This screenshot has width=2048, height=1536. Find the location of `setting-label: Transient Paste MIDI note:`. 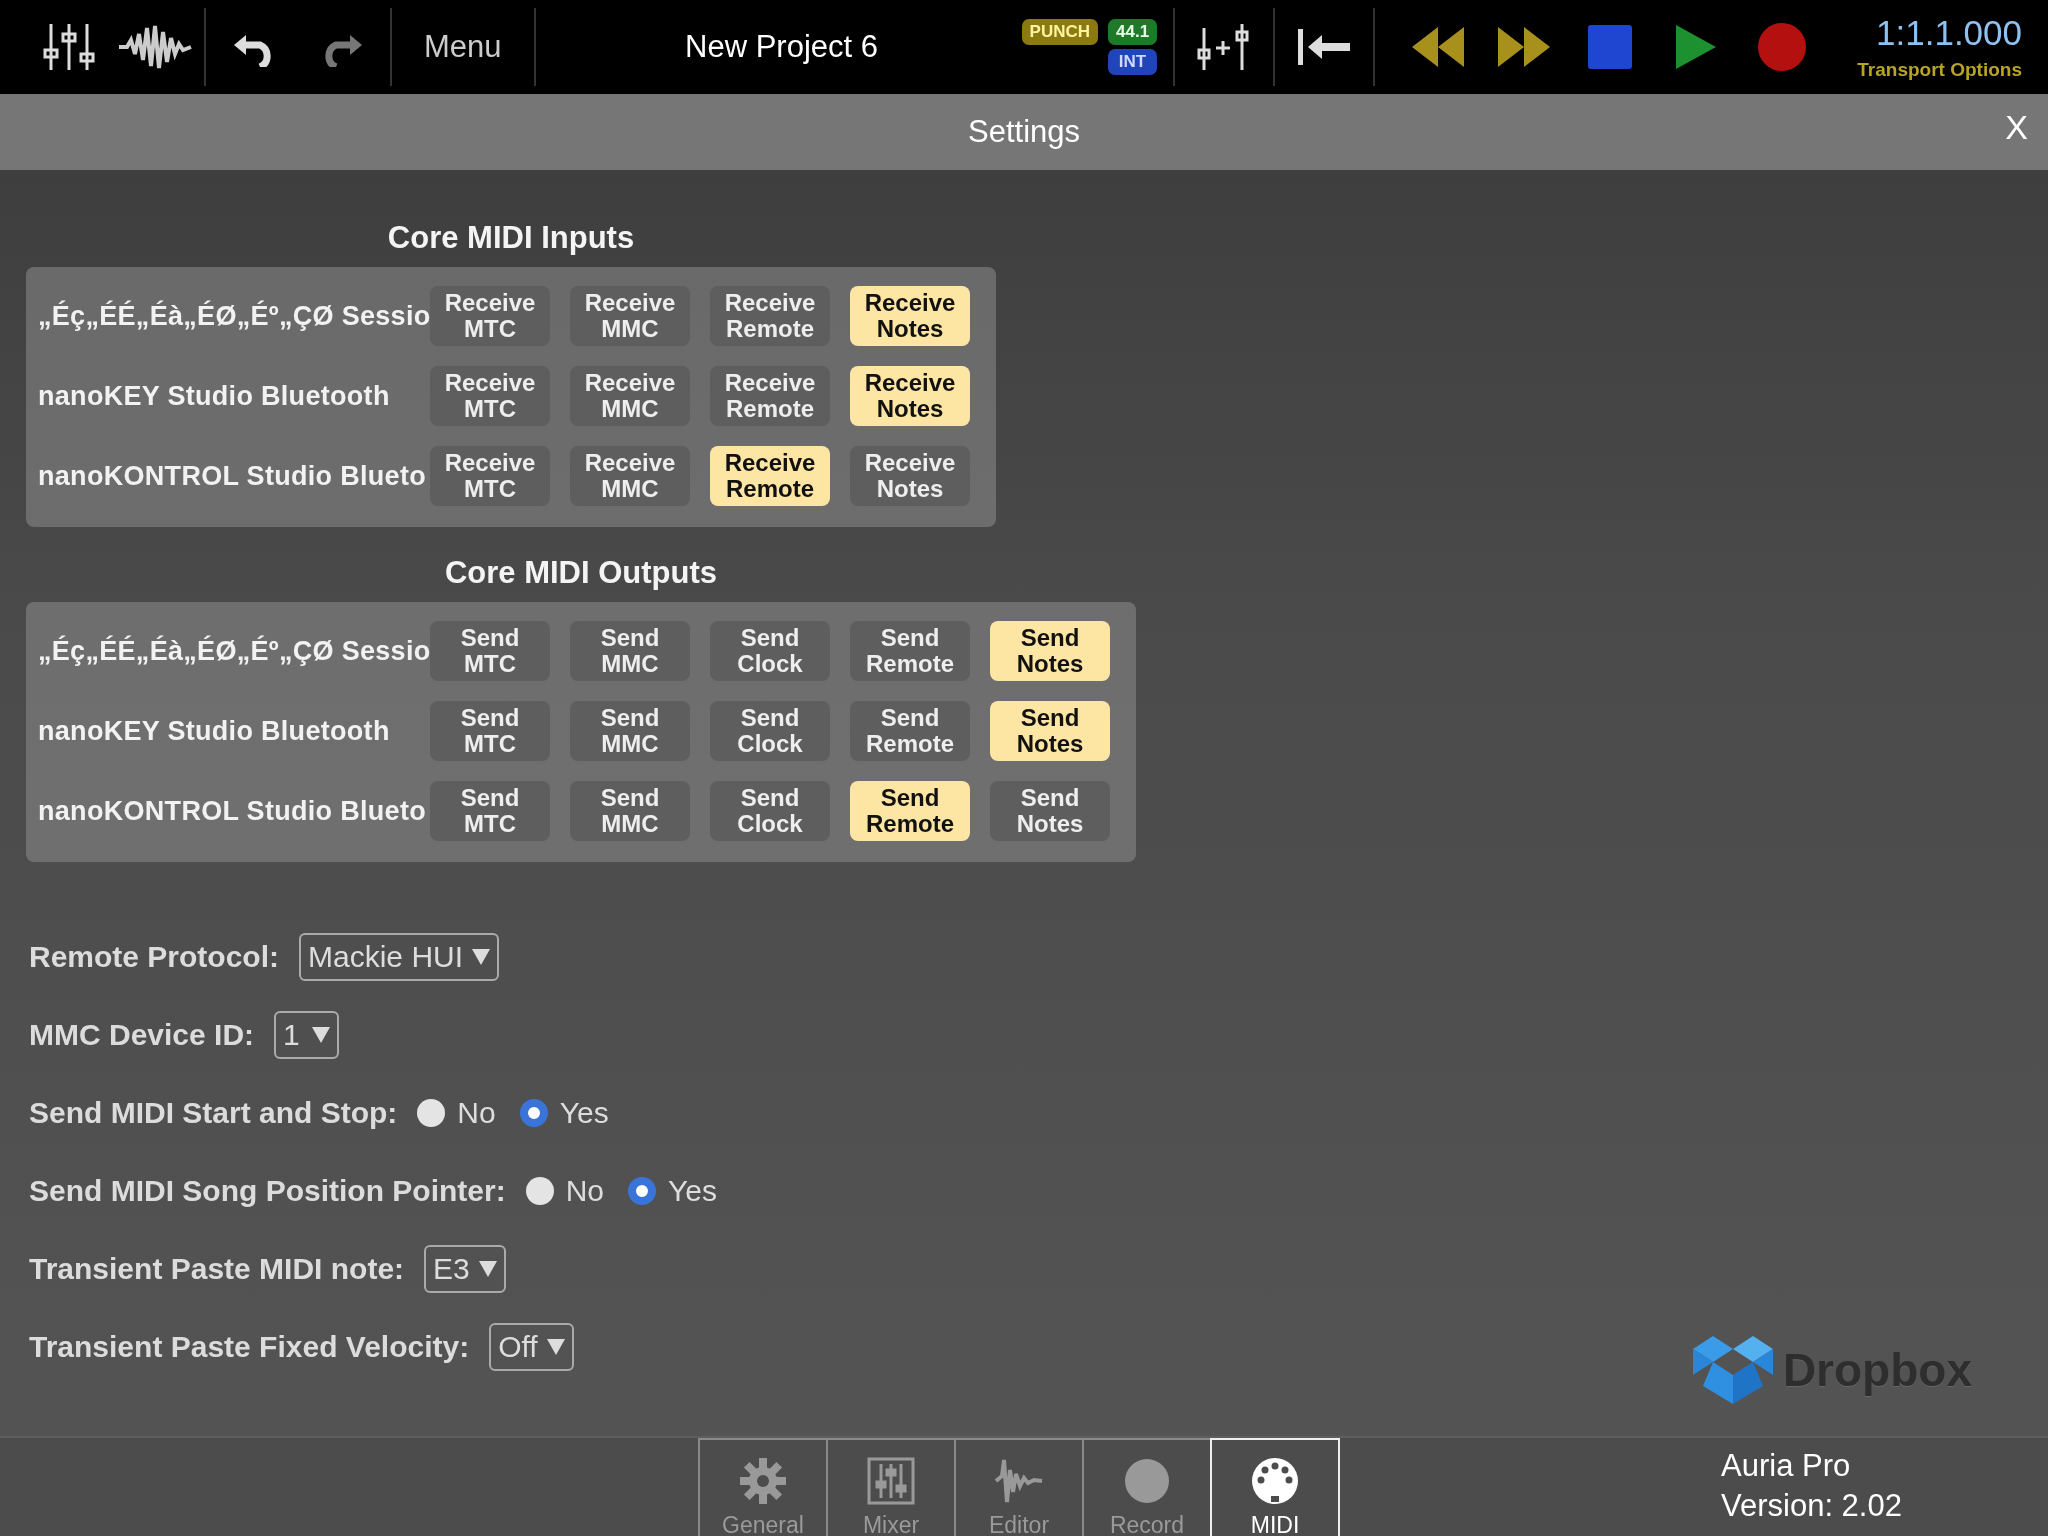

setting-label: Transient Paste MIDI note: is located at coordinates (217, 1268).